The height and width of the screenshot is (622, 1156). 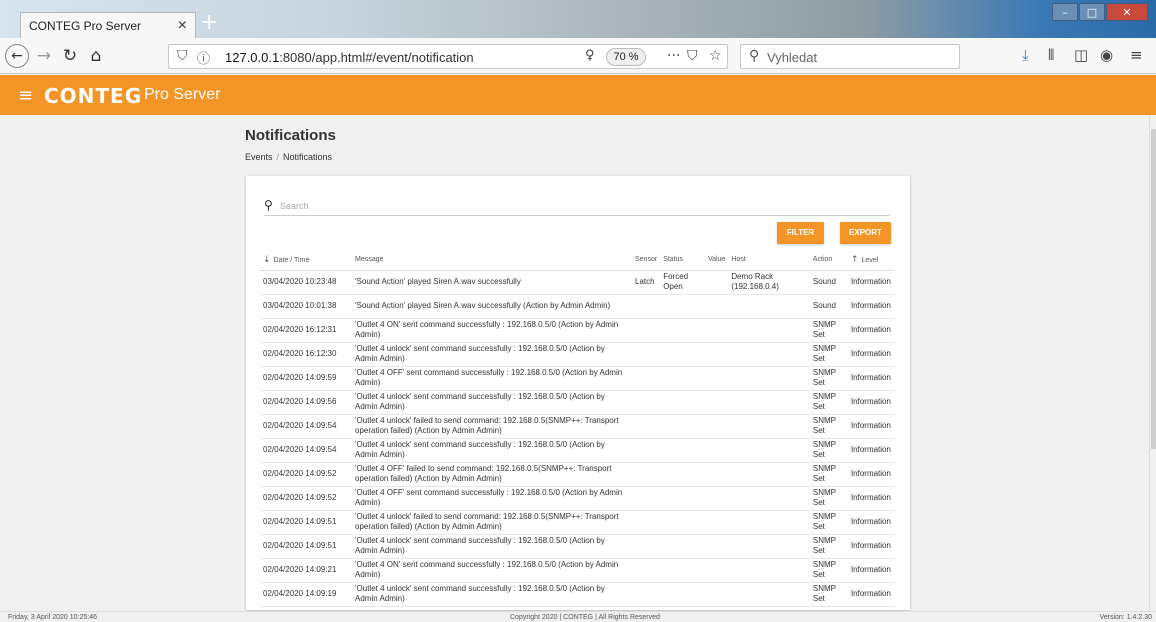 I want to click on browser-tab: CONTEG Pro Server ×, so click(x=108, y=25).